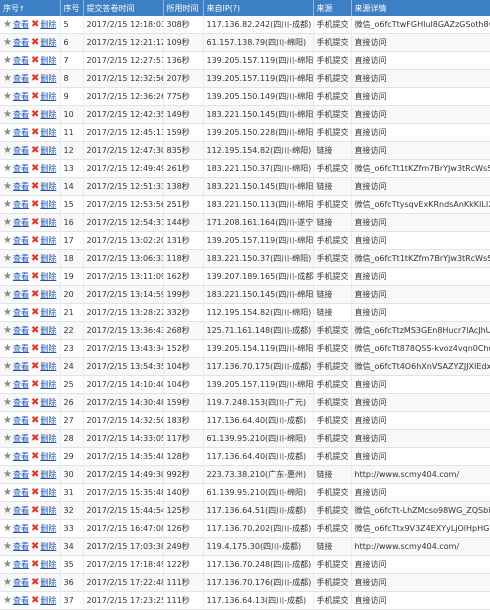 The image size is (490, 610). I want to click on col-ip-header: 来自IP(?), so click(258, 8).